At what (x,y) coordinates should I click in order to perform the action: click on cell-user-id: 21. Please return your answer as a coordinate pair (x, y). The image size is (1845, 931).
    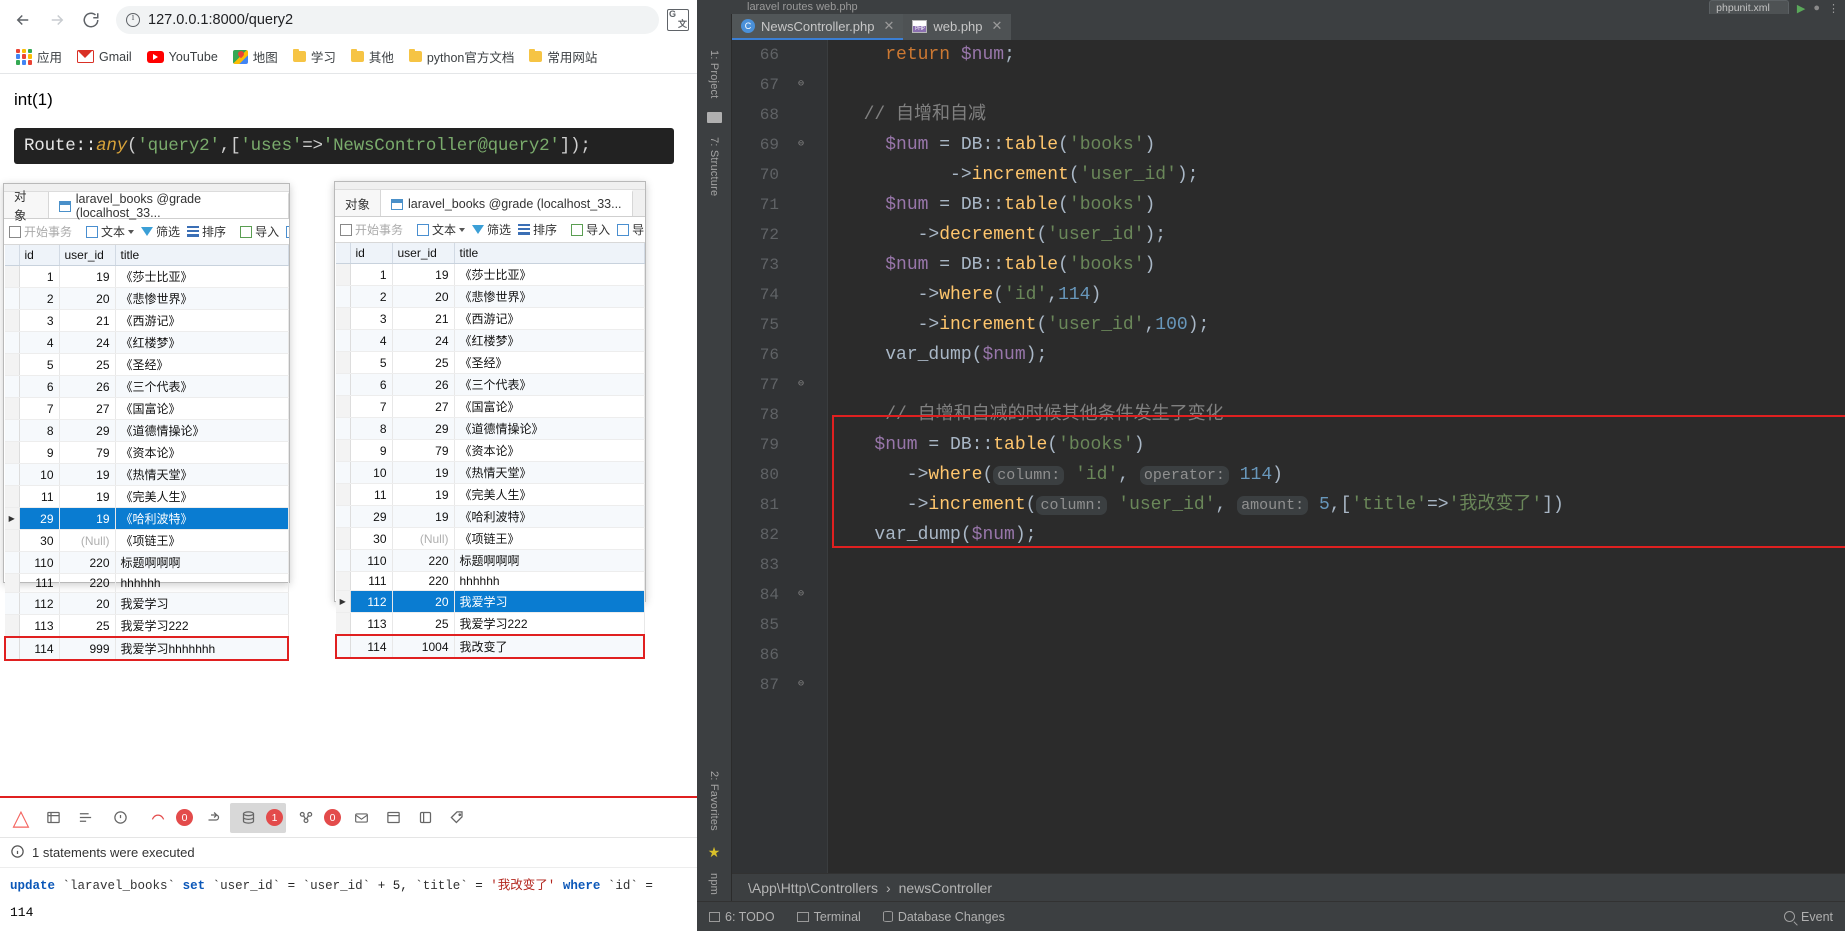
    Looking at the image, I should click on (423, 318).